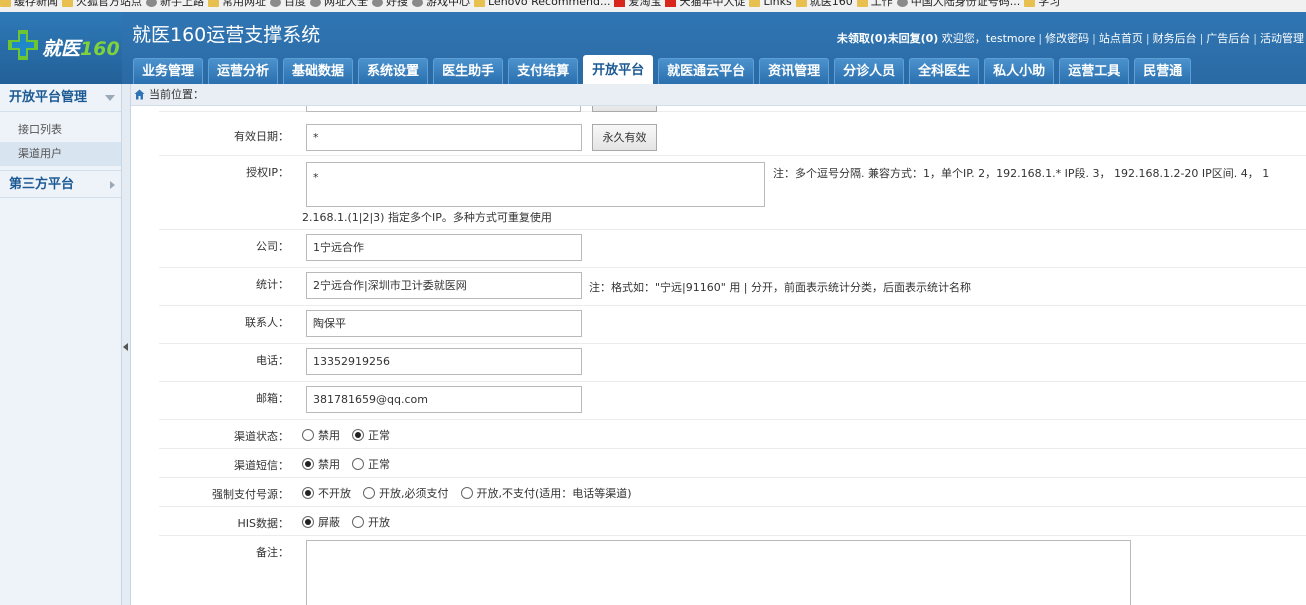 This screenshot has height=605, width=1306. What do you see at coordinates (444, 361) in the screenshot?
I see `phone-input: 13352919256` at bounding box center [444, 361].